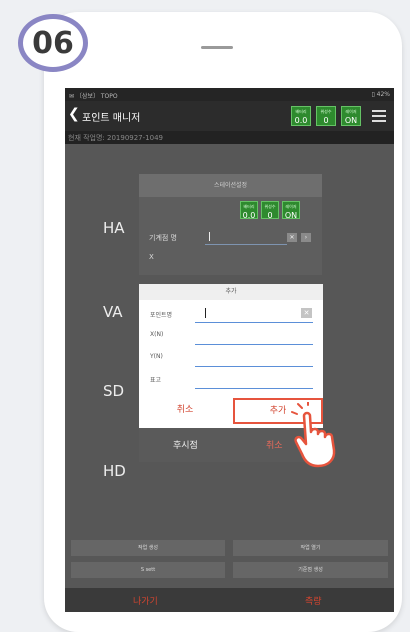 This screenshot has width=410, height=632. Describe the element at coordinates (156, 356) in the screenshot. I see `y-n-label: Y(N)` at that location.